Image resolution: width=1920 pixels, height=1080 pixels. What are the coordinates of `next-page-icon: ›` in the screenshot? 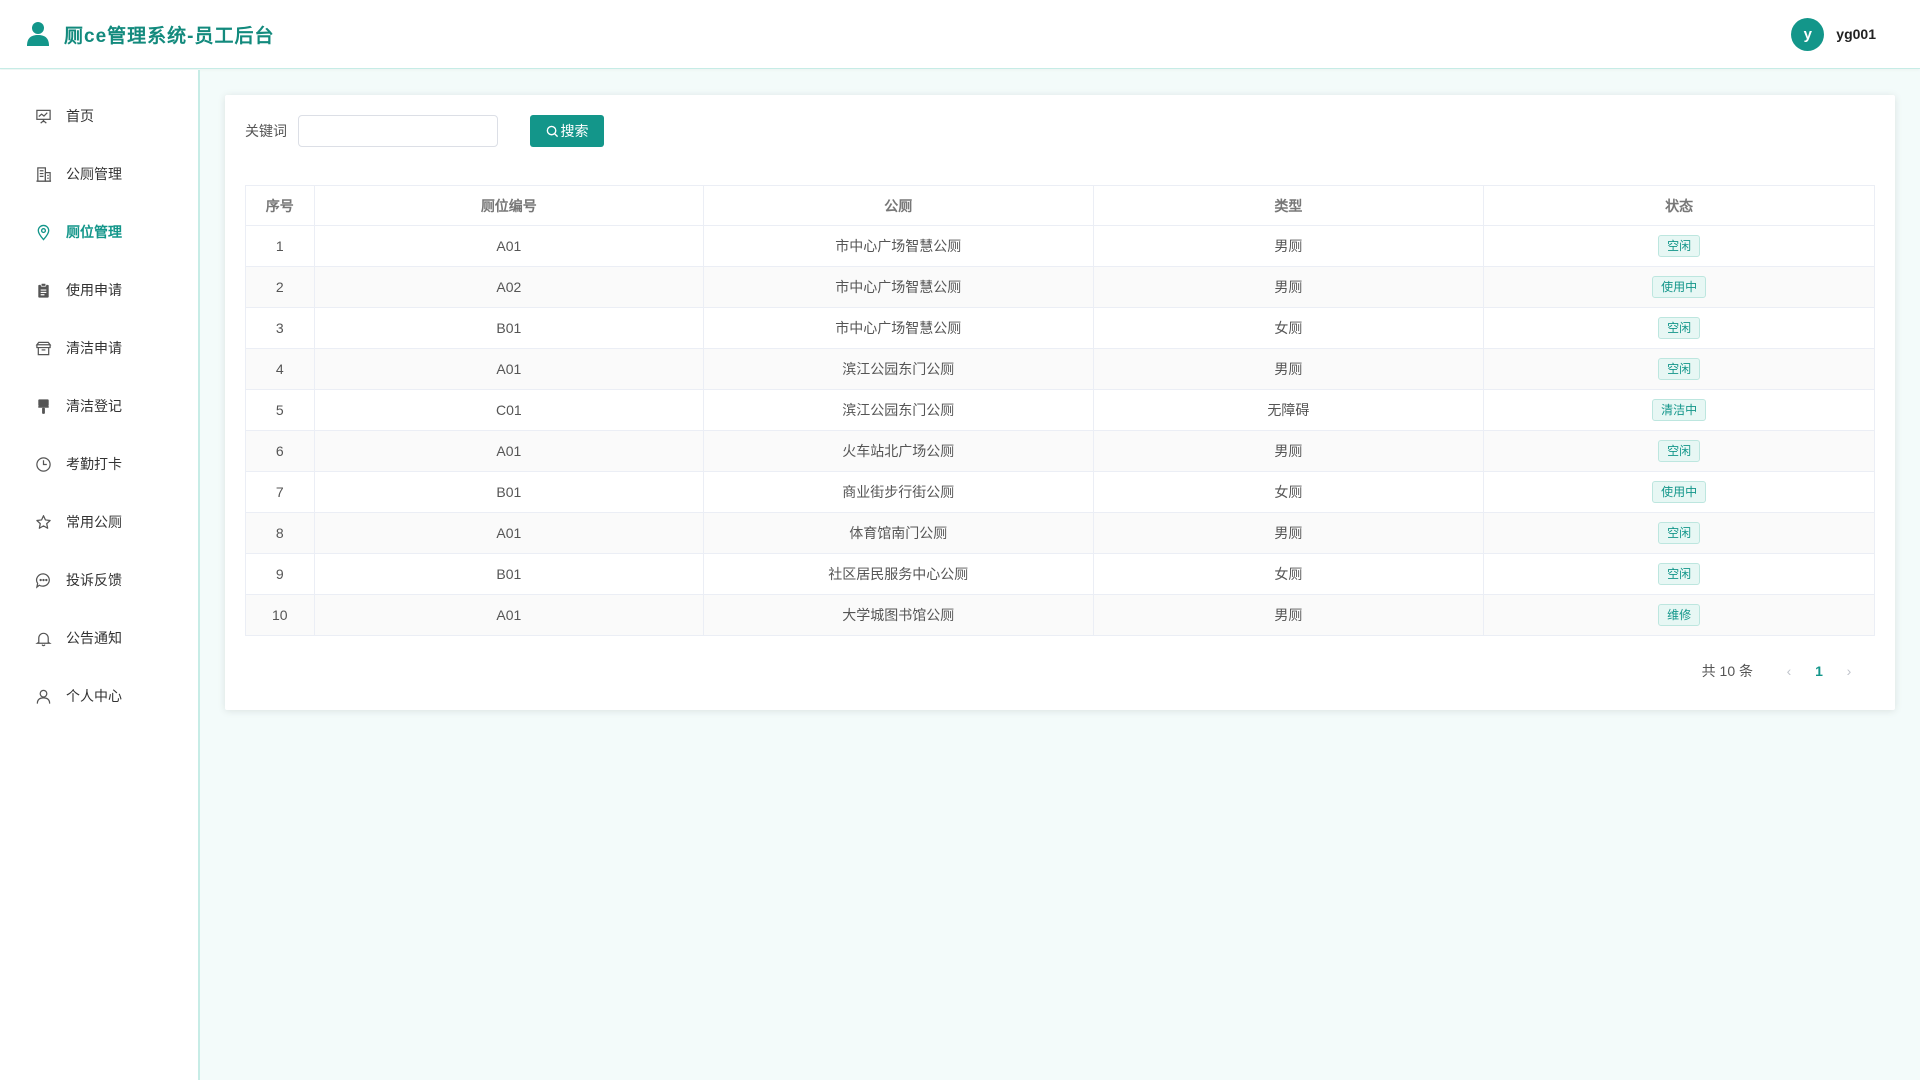 It's located at (1849, 671).